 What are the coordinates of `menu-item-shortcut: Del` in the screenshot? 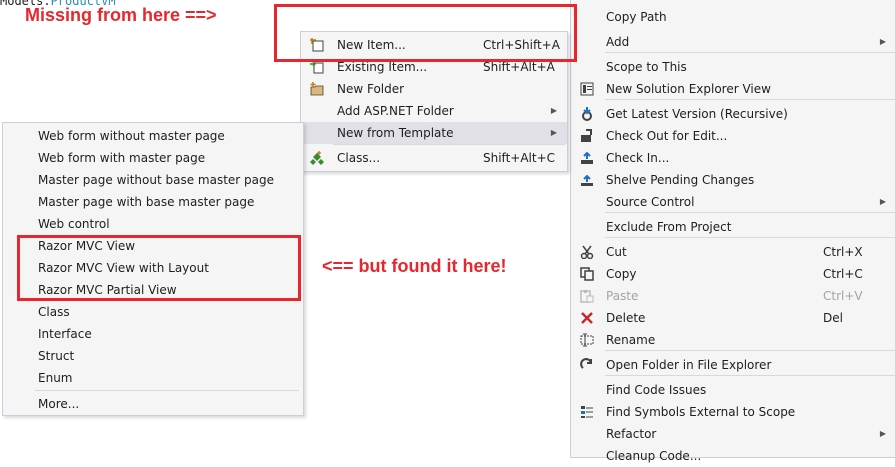 It's located at (833, 318).